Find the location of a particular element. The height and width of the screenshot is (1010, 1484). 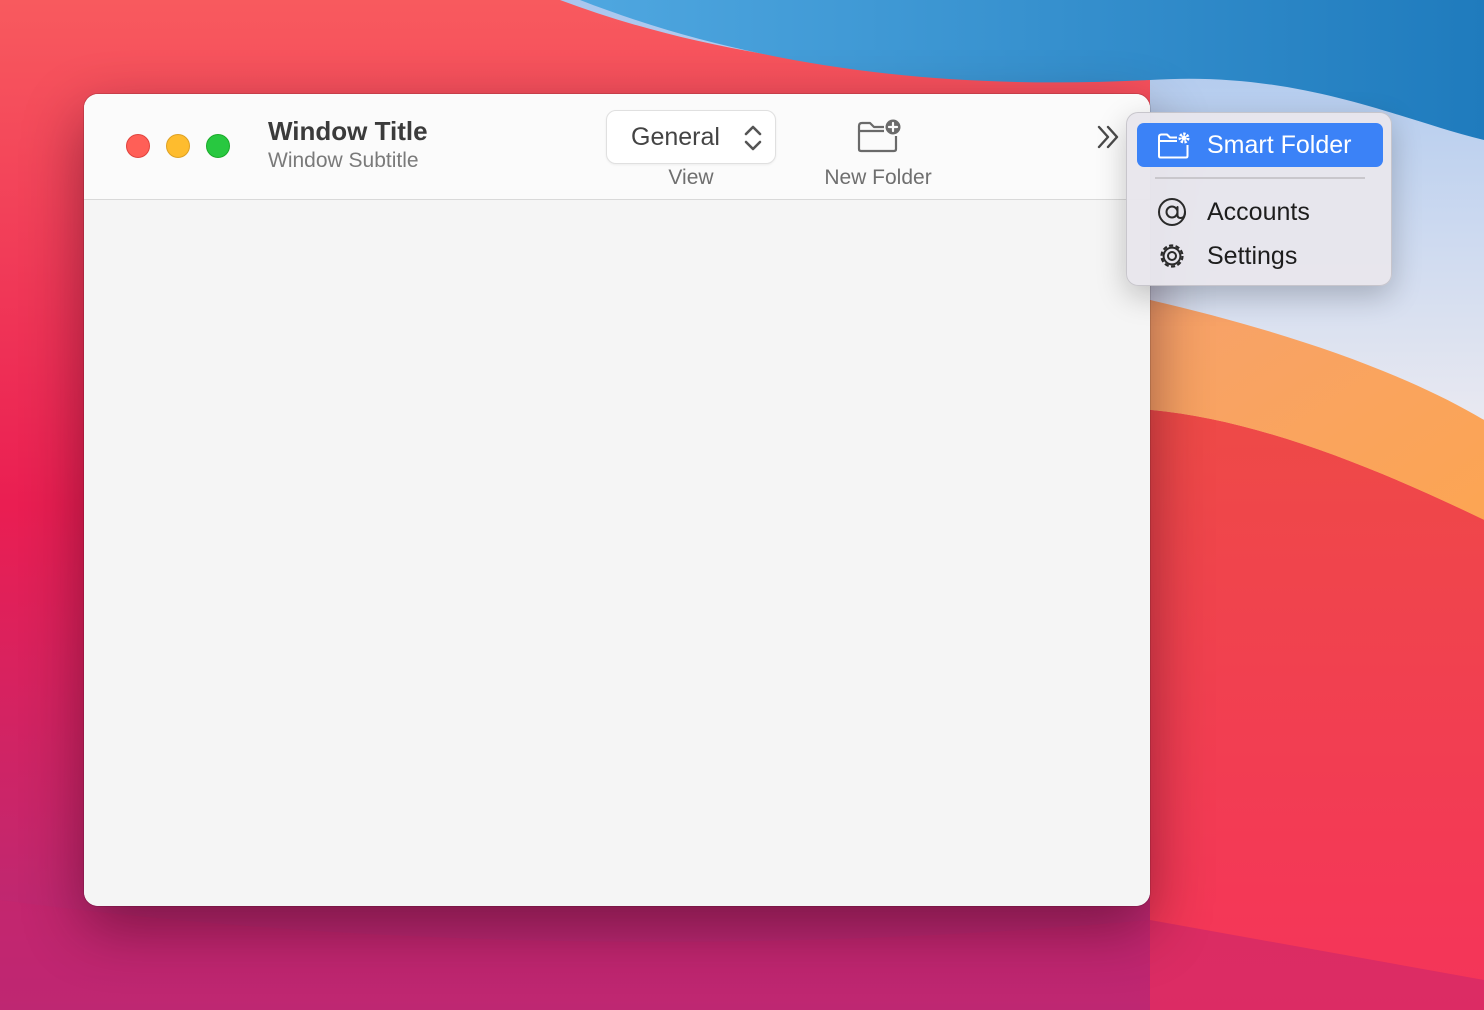

menu-item-label: Smart Folder is located at coordinates (1279, 145).